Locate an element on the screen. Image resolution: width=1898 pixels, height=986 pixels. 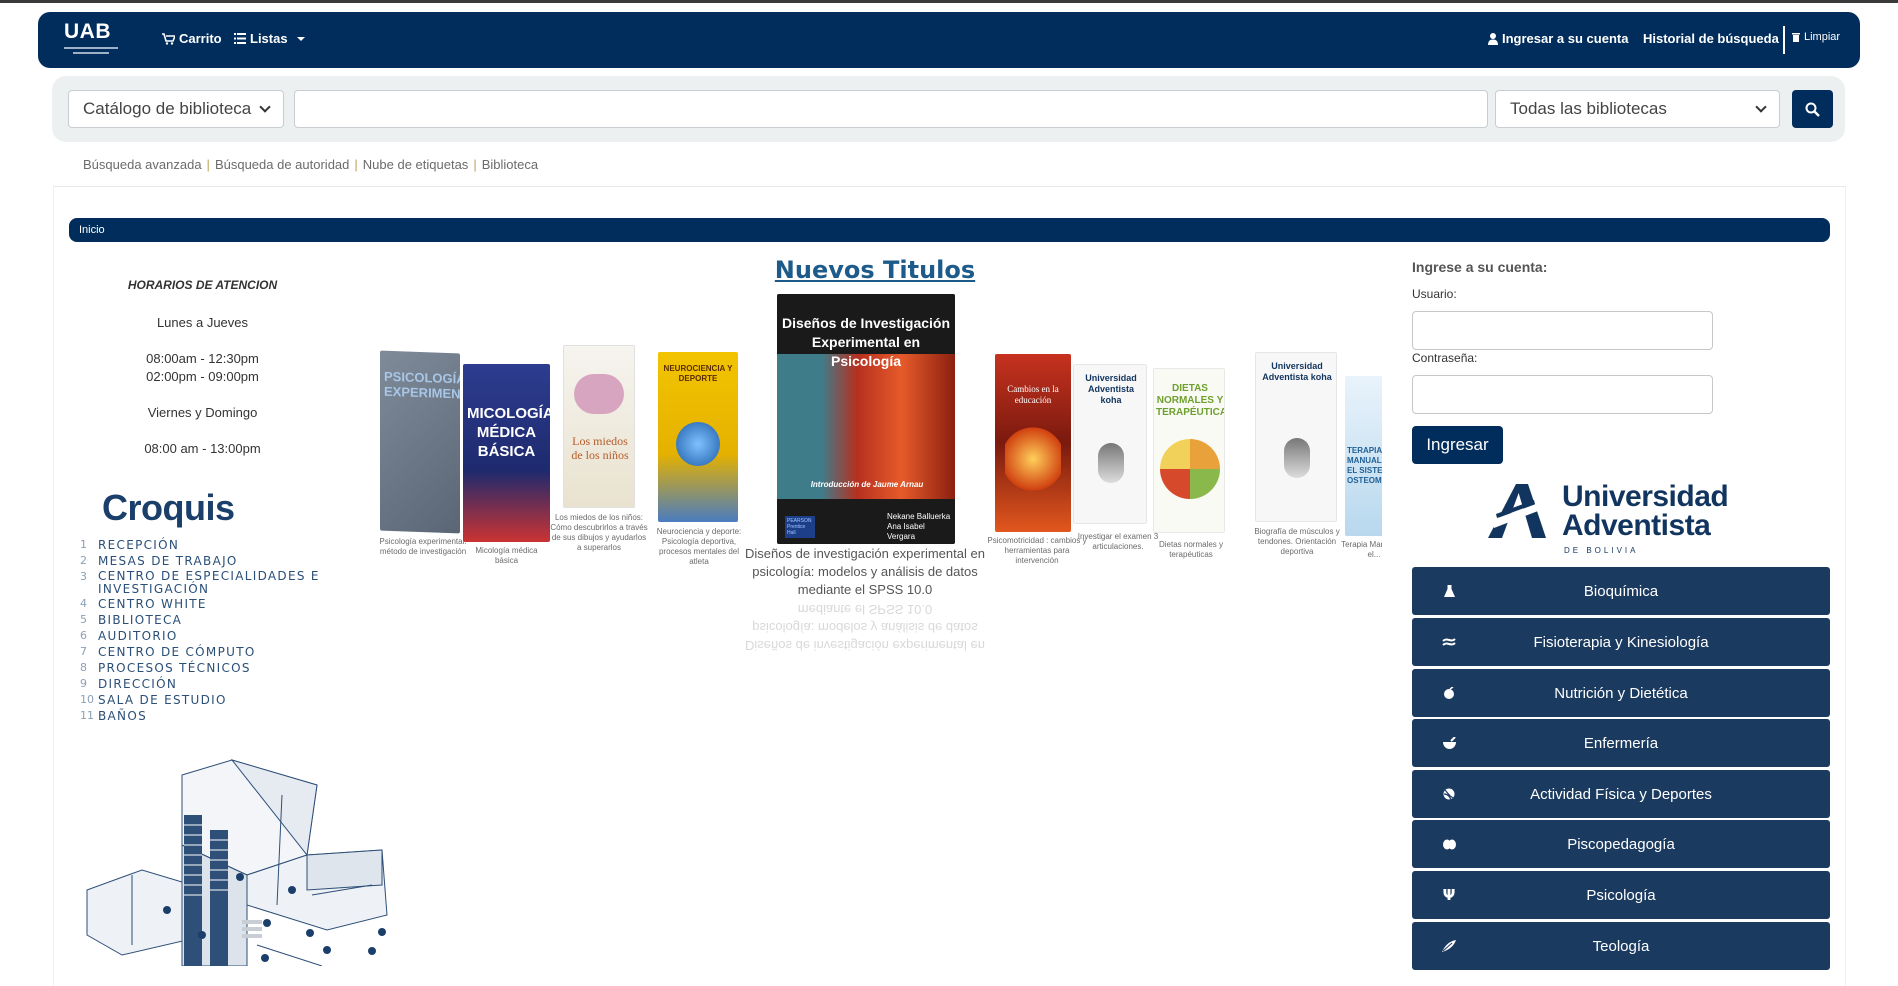
book-caption: Dietas normales y terapéuticas is located at coordinates (1191, 549).